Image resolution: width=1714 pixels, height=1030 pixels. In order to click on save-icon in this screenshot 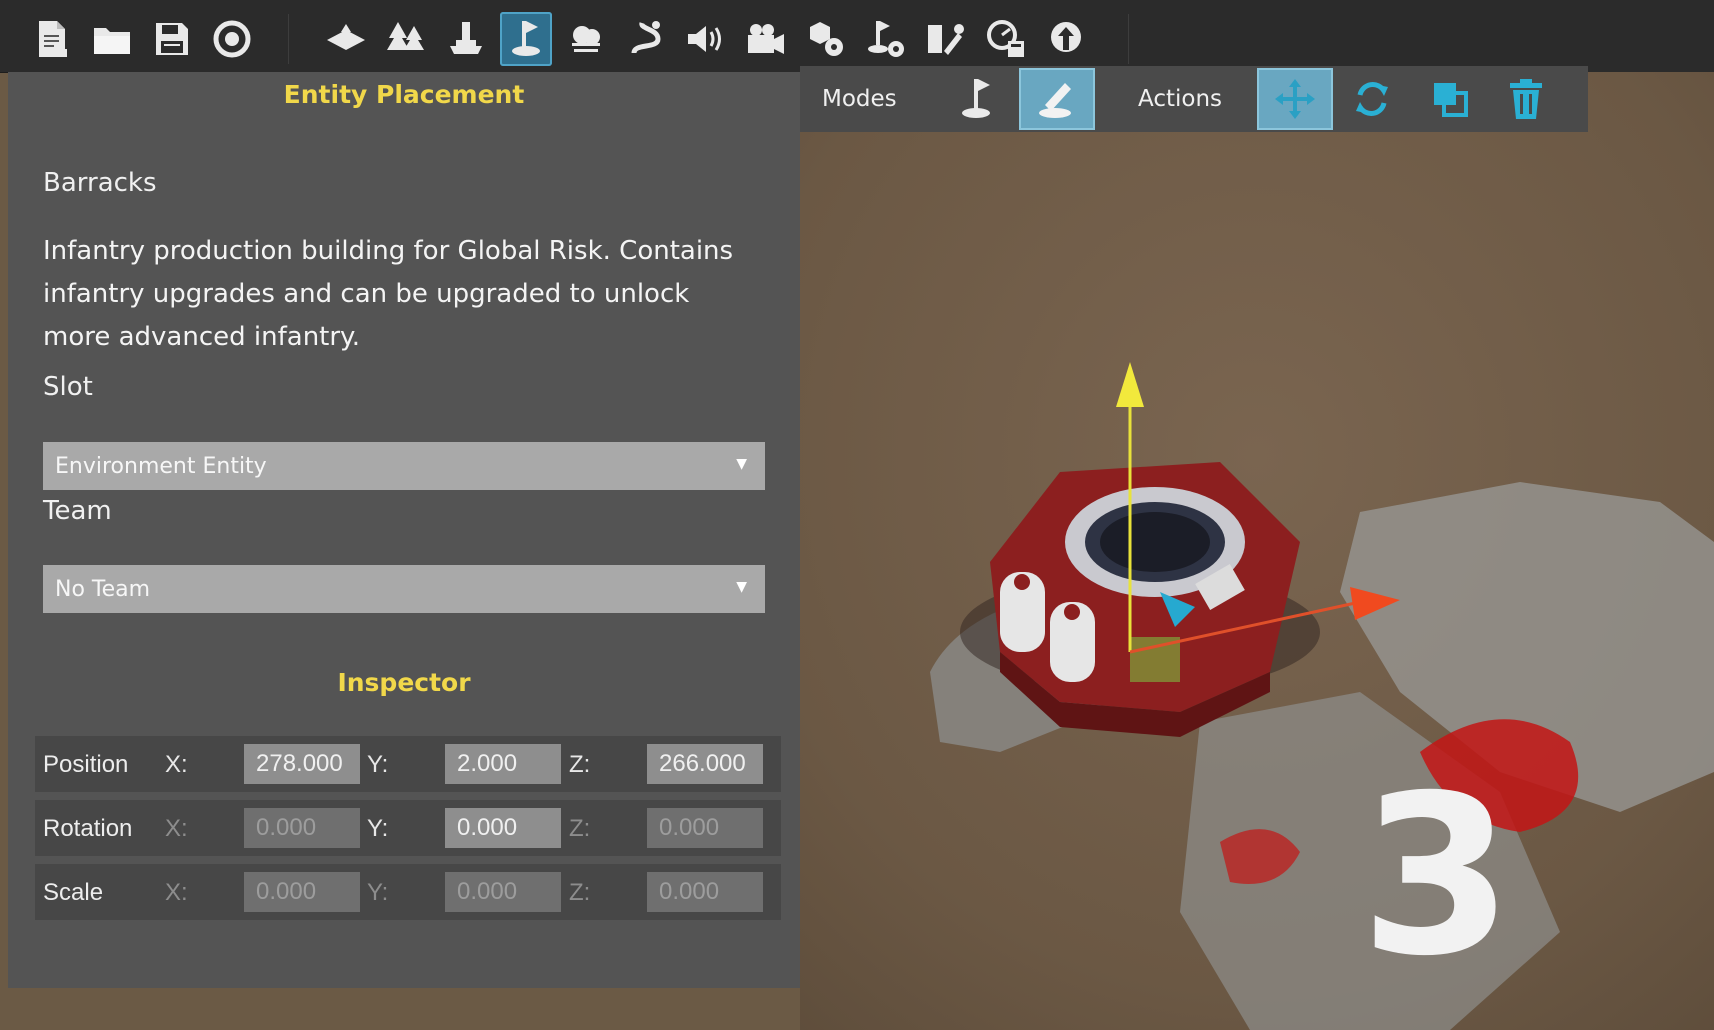, I will do `click(172, 39)`.